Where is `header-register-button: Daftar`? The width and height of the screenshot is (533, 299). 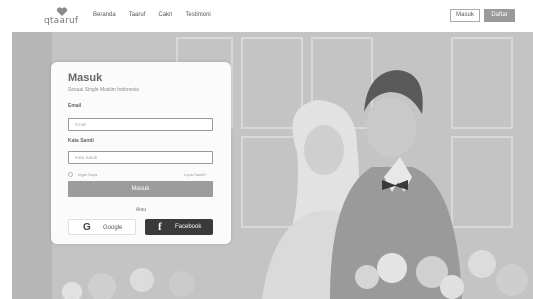
header-register-button: Daftar is located at coordinates (499, 15).